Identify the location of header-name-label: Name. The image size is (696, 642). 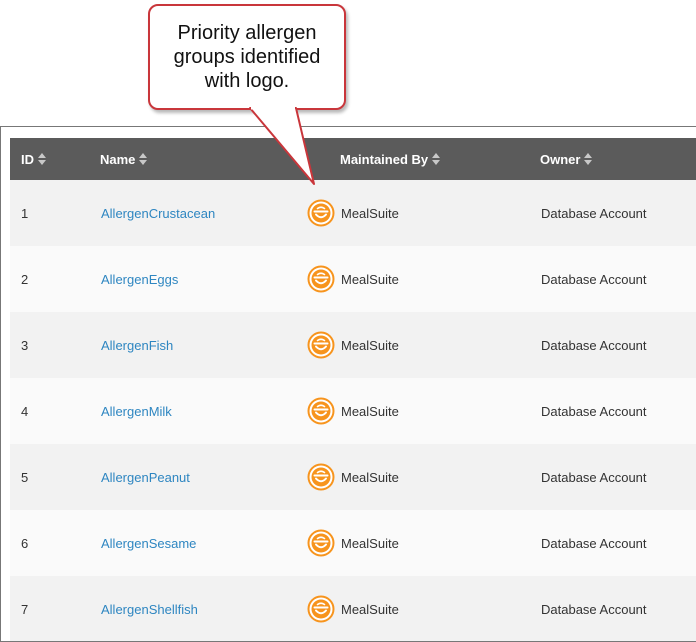
(118, 159).